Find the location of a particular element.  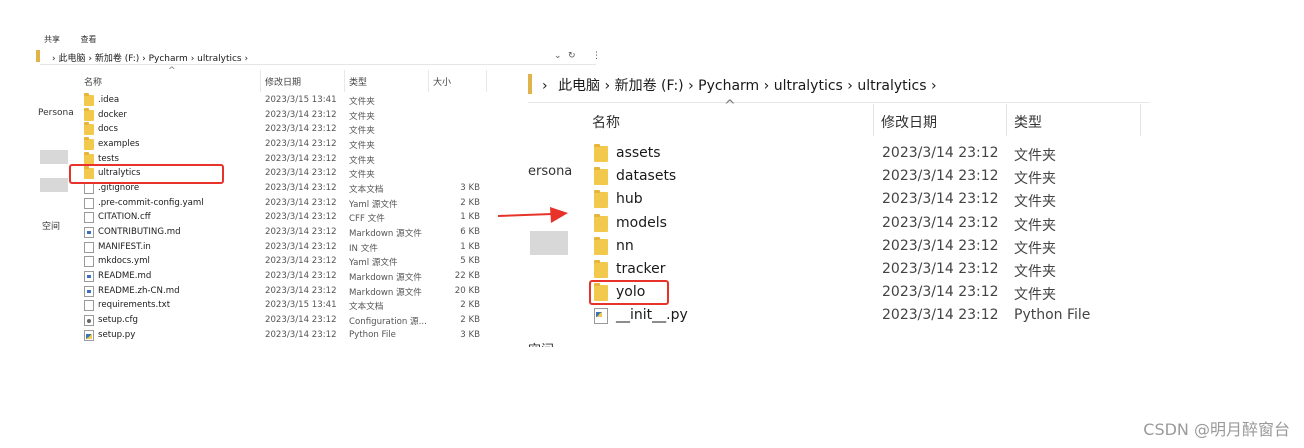

list-item: docs 2023/3/14 23:12 文件夹 is located at coordinates (284, 130).